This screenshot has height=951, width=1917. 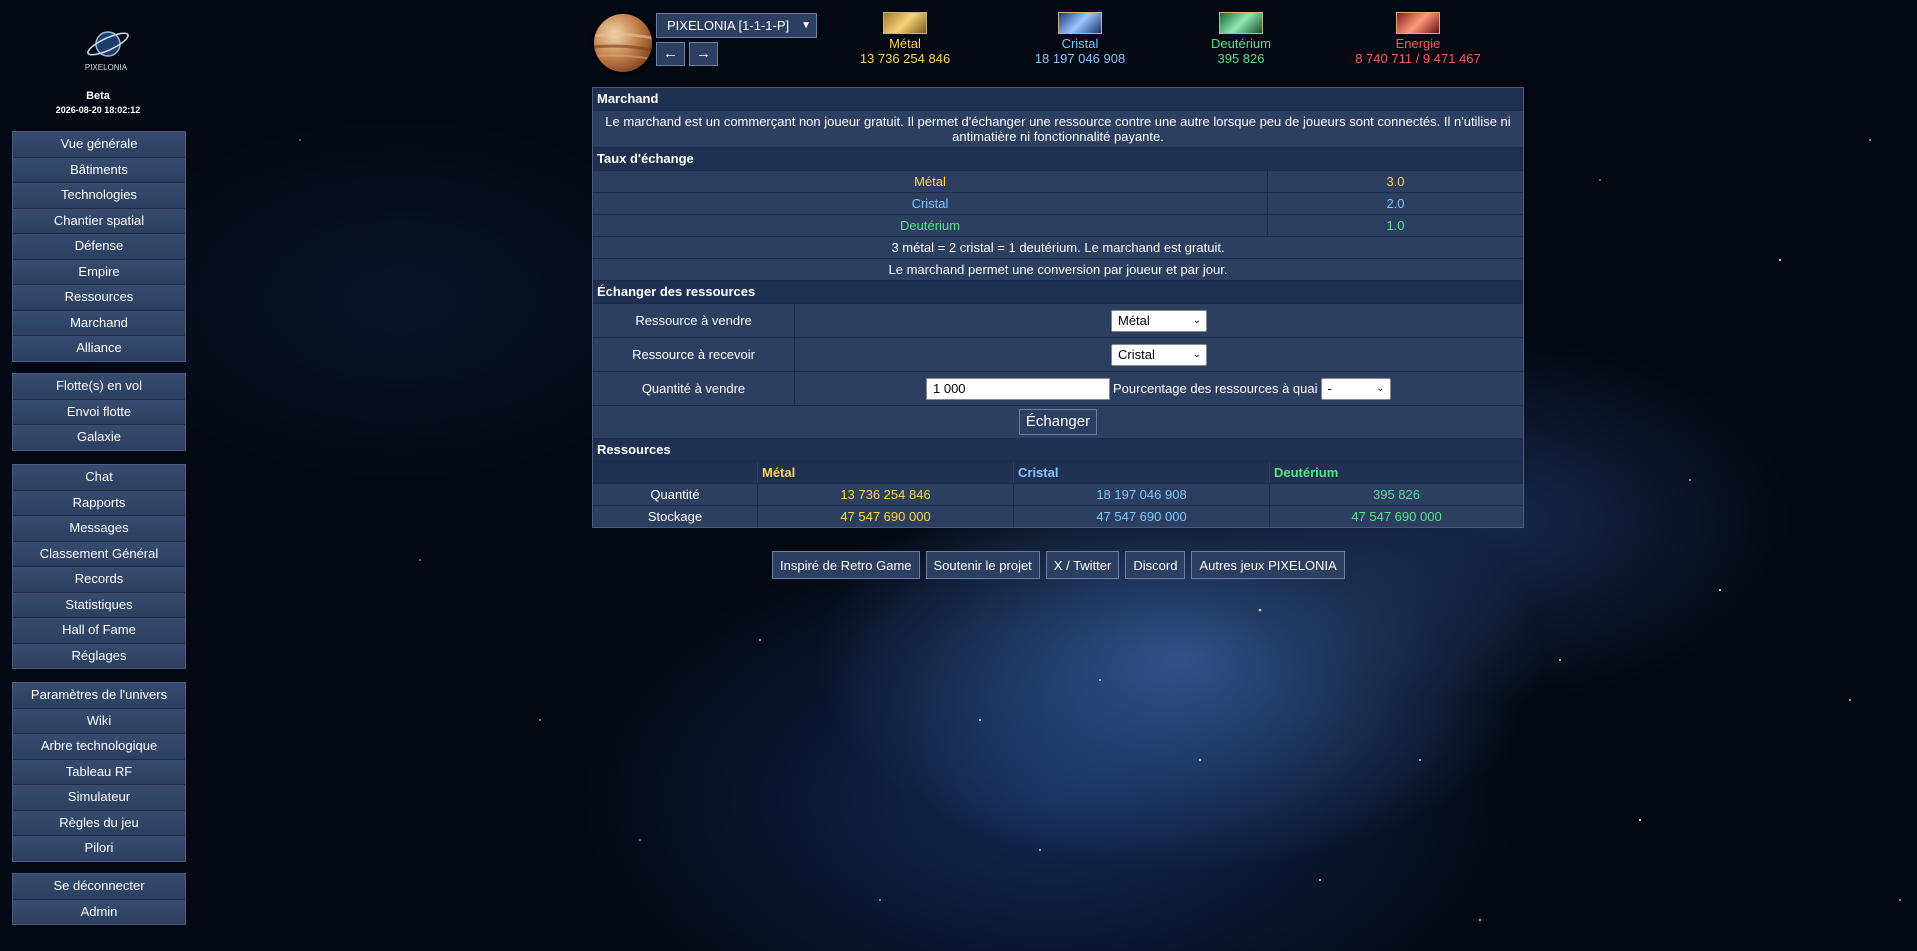 What do you see at coordinates (99, 478) in the screenshot?
I see `menu-item-chat: Chat` at bounding box center [99, 478].